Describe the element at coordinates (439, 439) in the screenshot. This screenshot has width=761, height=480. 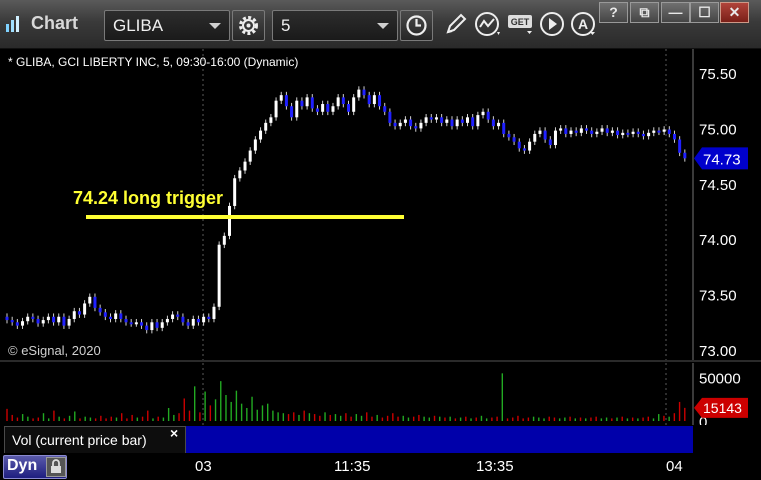
I see `volume-study-bar` at that location.